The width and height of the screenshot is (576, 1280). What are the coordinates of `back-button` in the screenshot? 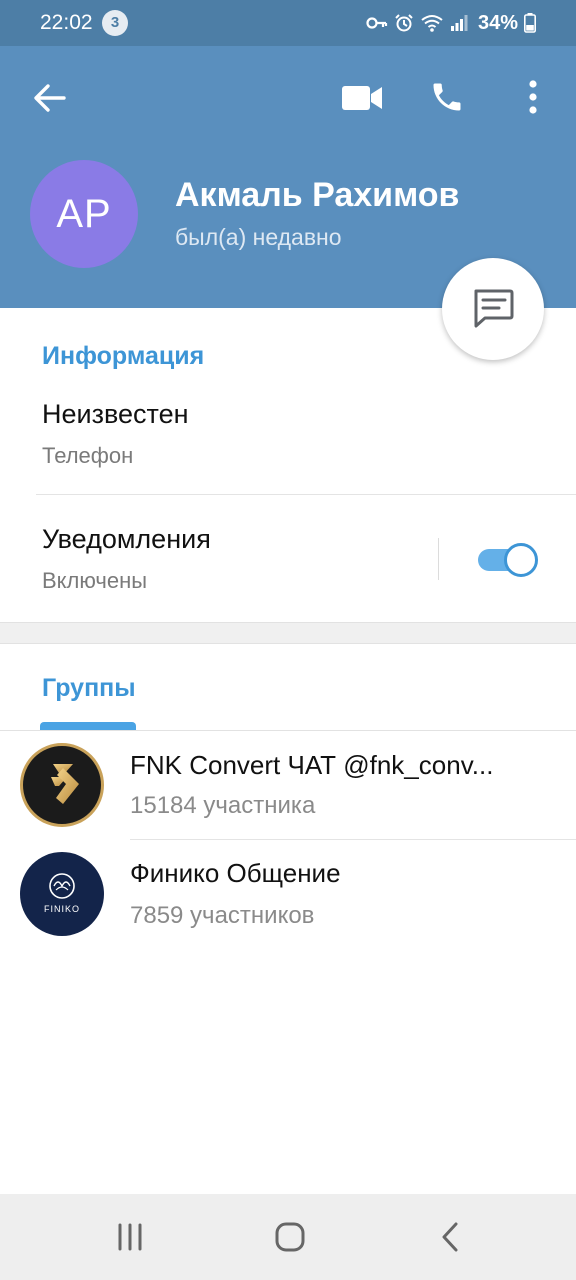 It's located at (50, 98).